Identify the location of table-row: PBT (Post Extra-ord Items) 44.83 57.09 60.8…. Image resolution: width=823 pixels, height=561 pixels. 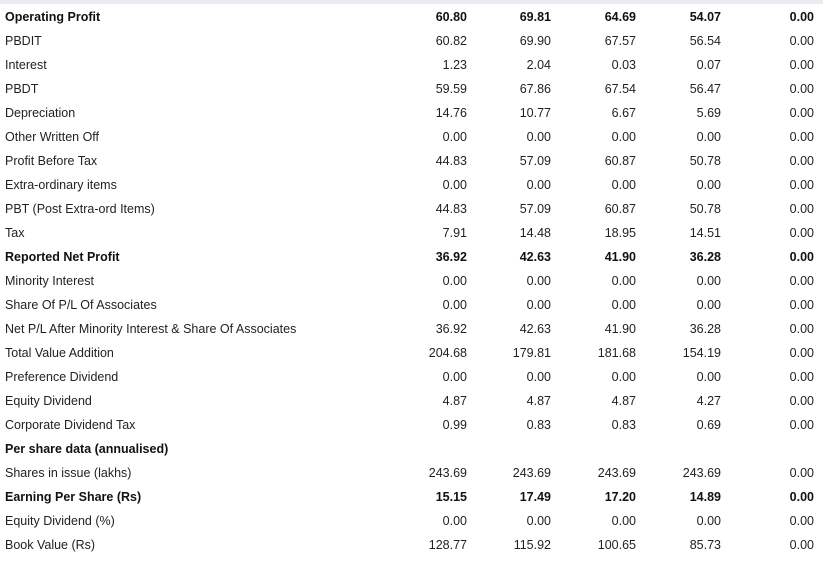
(407, 209).